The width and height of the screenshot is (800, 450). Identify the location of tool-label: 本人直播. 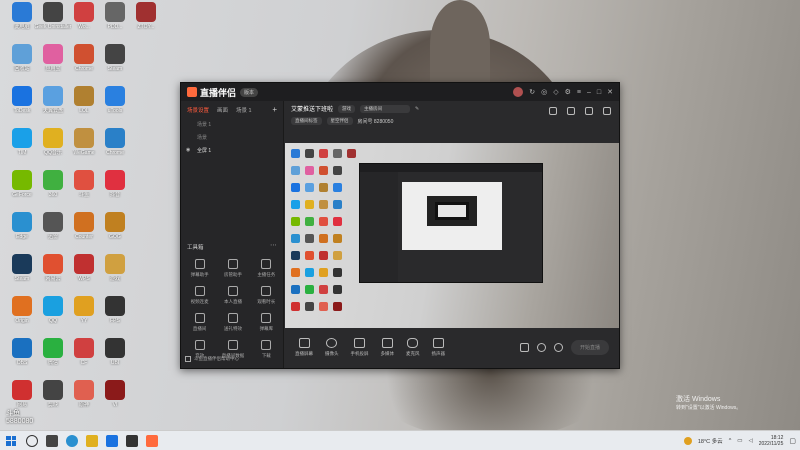
(232, 301).